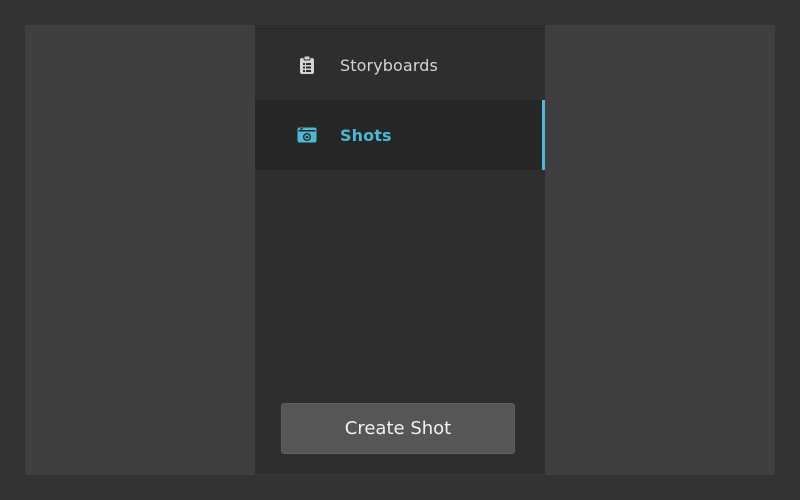 The height and width of the screenshot is (500, 800). I want to click on create-shot-button: Create Shot, so click(398, 428).